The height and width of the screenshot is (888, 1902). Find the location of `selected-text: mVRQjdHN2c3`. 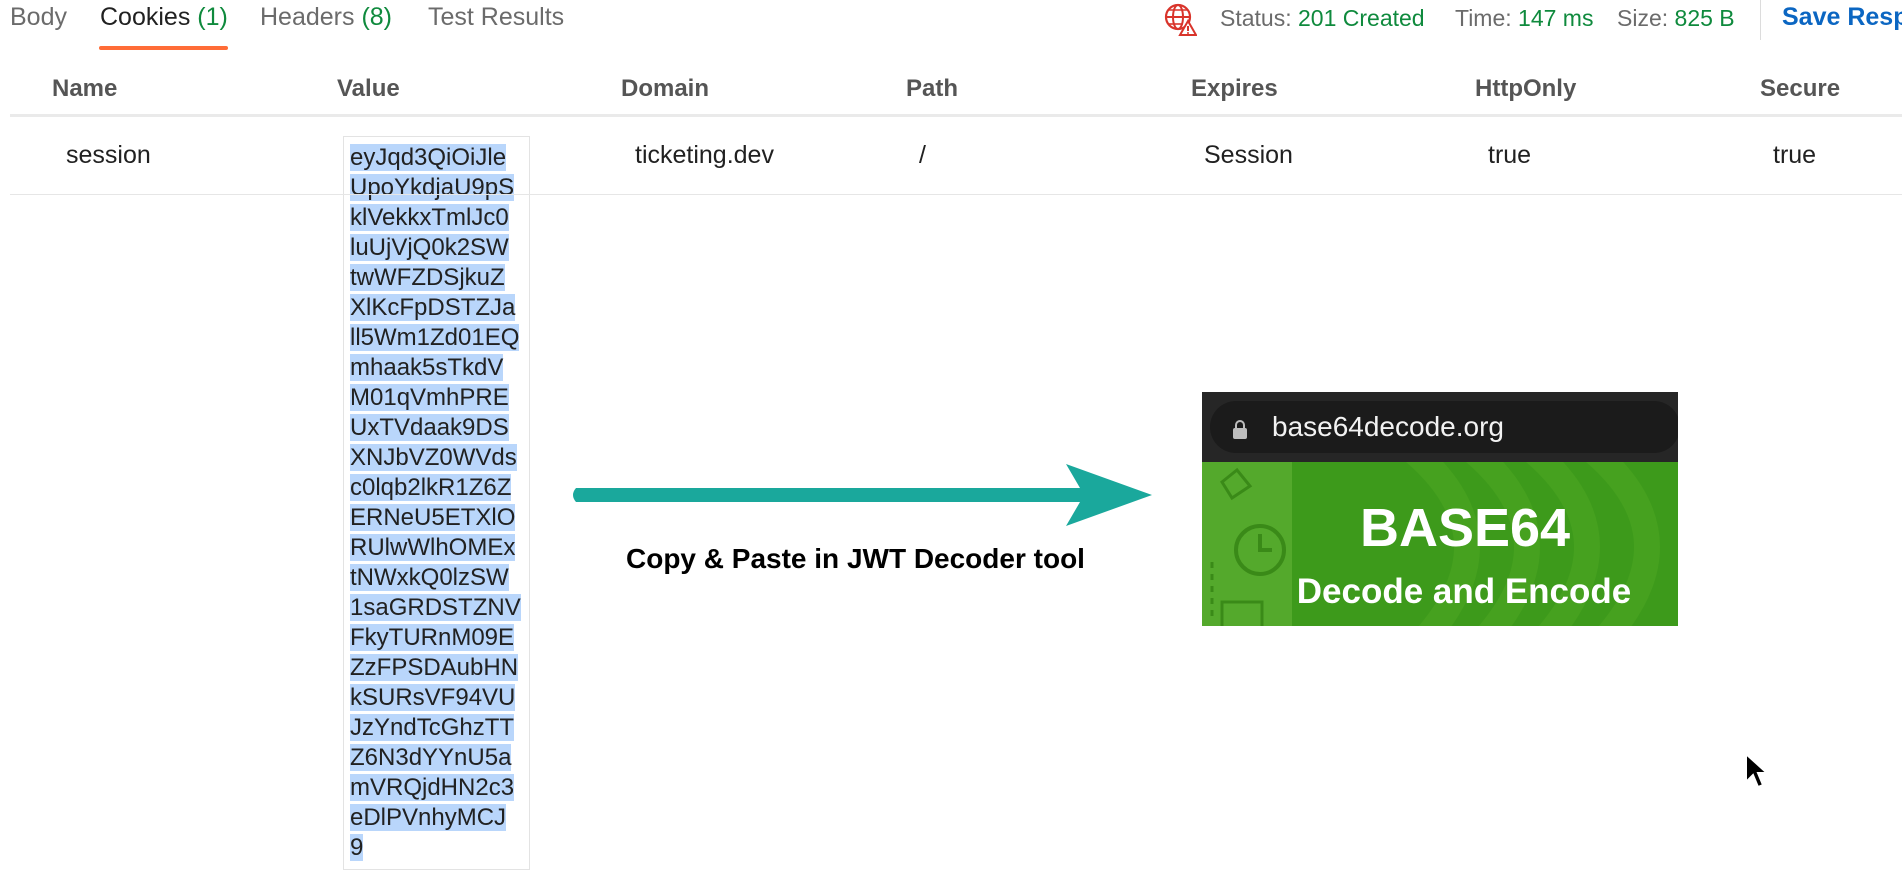

selected-text: mVRQjdHN2c3 is located at coordinates (432, 787).